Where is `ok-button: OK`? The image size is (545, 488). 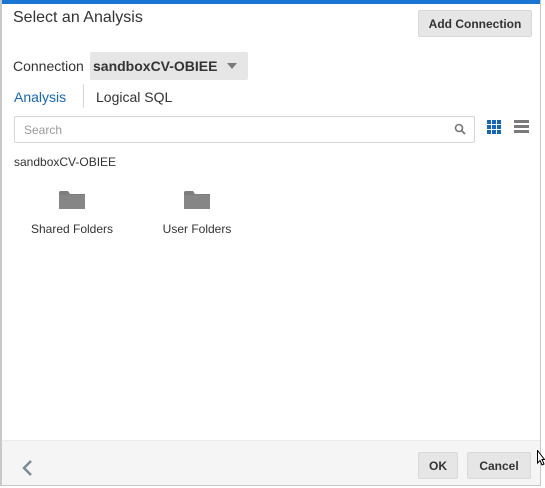
ok-button: OK is located at coordinates (438, 465).